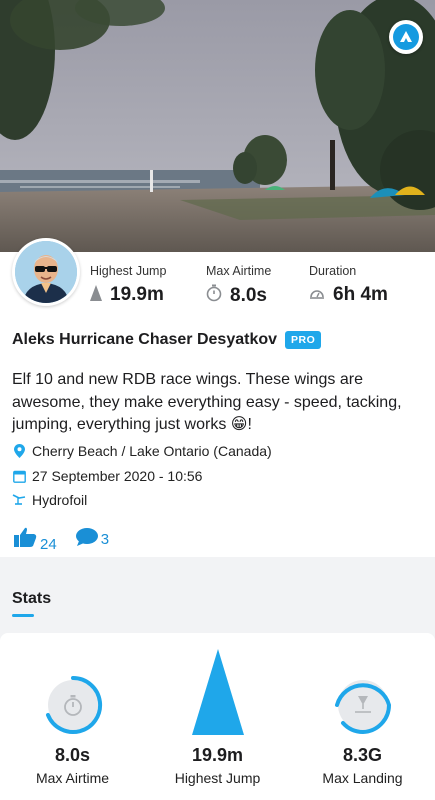 The width and height of the screenshot is (435, 800). I want to click on highest-jump-metric: Highest Jump 19.9m, so click(128, 285).